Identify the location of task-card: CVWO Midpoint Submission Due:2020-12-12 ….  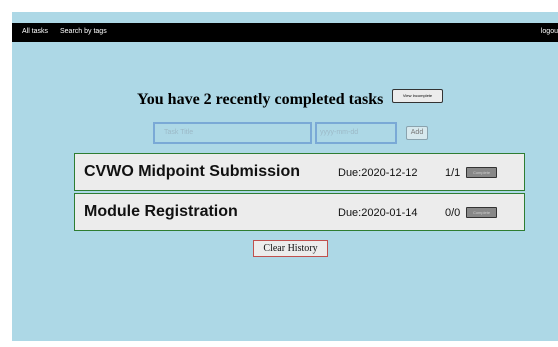
(299, 172).